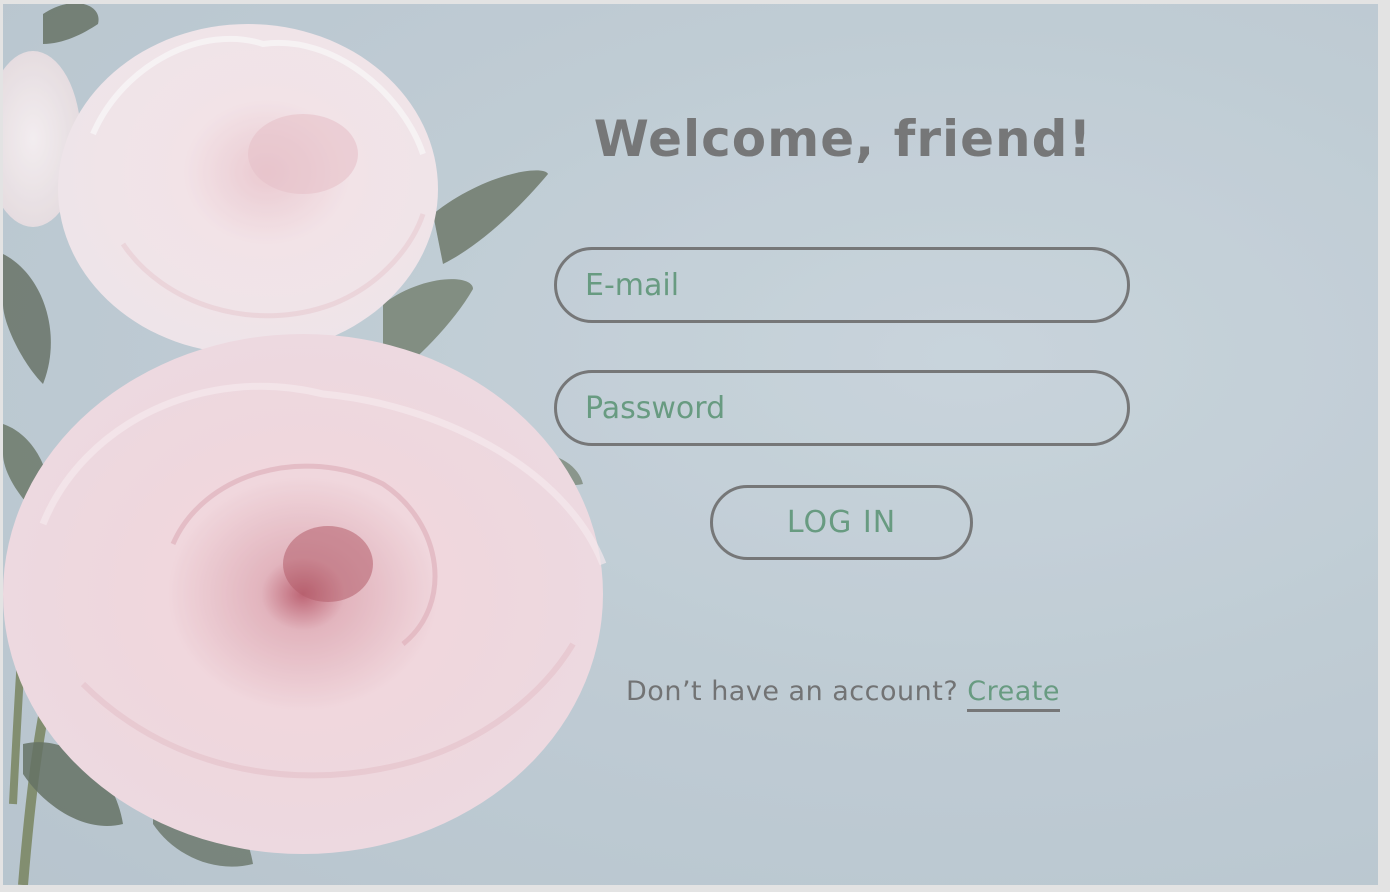  I want to click on email-field, so click(842, 285).